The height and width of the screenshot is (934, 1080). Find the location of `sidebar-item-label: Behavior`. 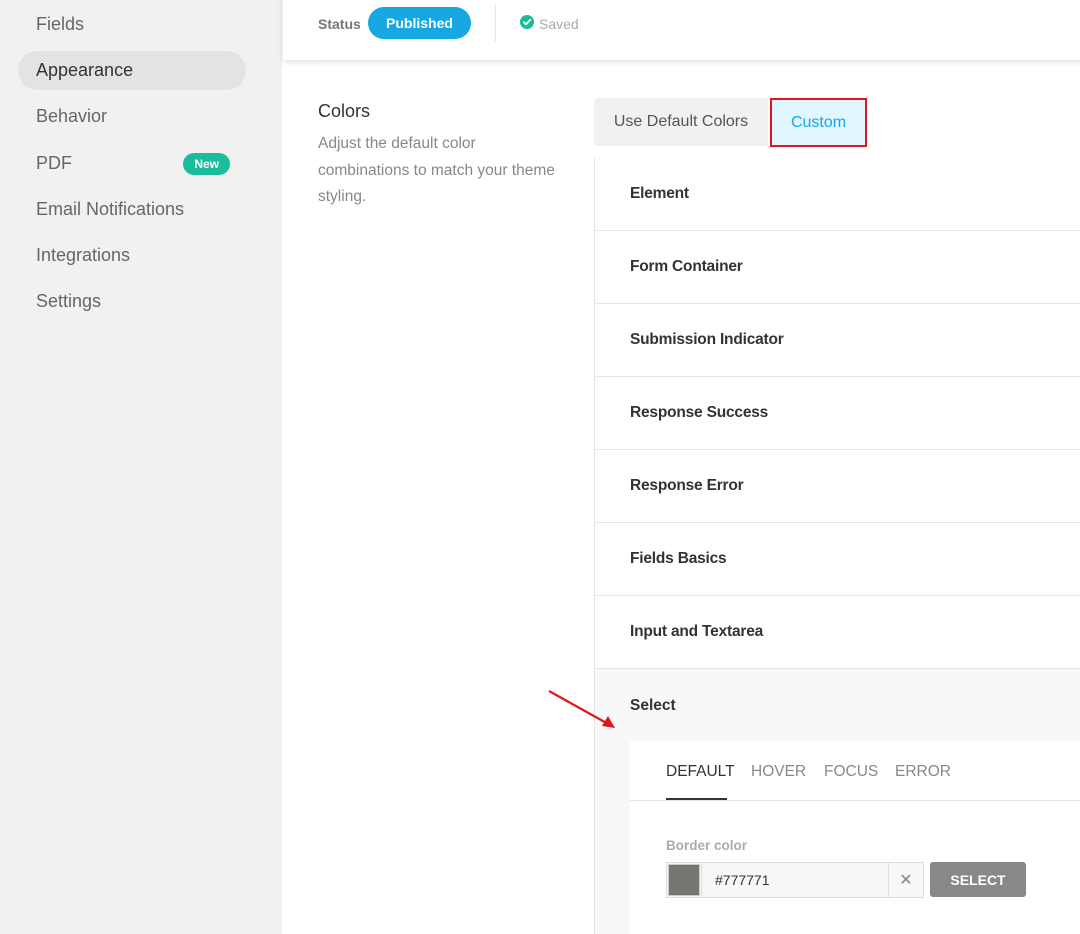

sidebar-item-label: Behavior is located at coordinates (72, 116).